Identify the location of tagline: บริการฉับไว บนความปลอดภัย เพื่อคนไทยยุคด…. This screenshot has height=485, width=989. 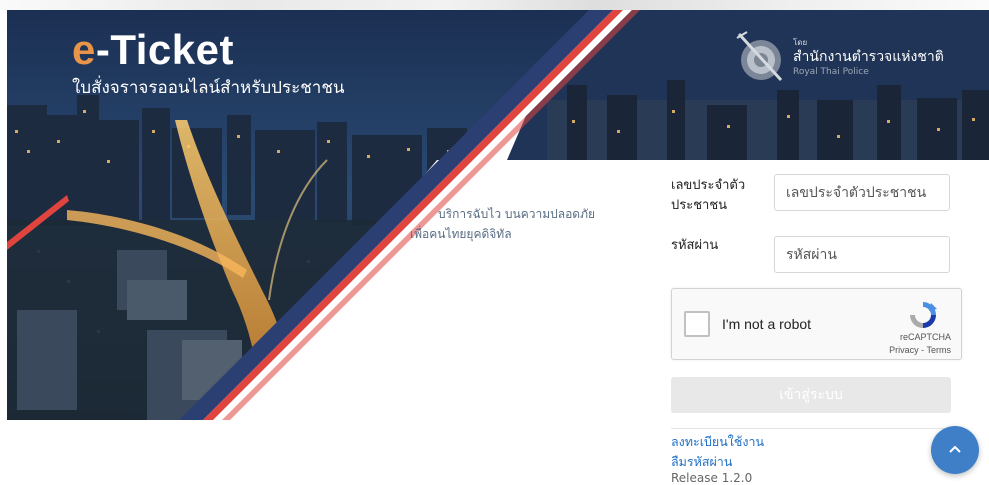
(502, 224).